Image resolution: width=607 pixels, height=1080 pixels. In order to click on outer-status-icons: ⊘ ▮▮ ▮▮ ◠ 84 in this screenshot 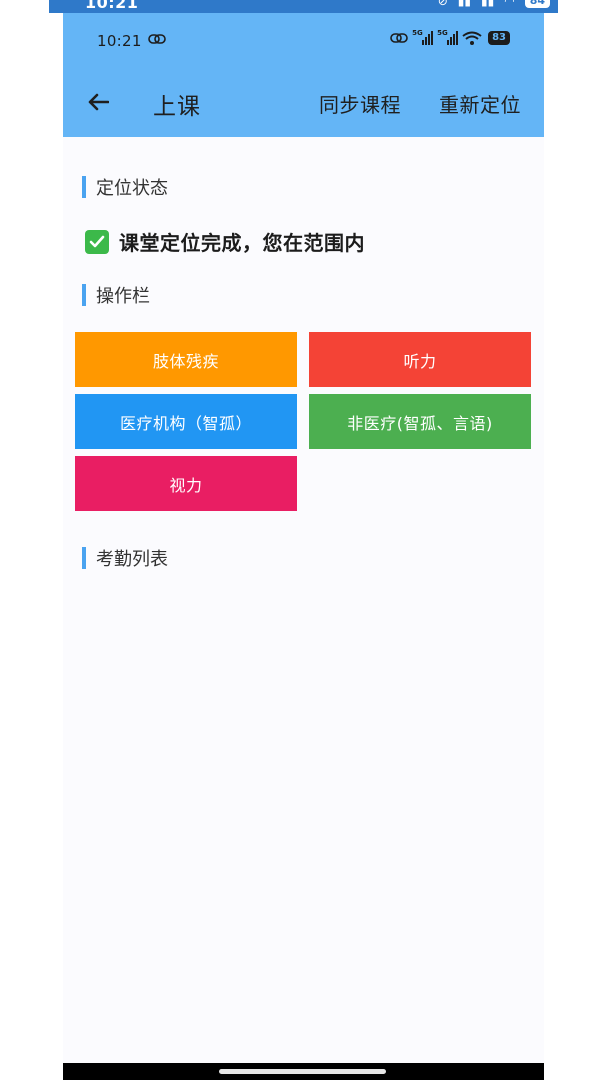, I will do `click(494, 4)`.